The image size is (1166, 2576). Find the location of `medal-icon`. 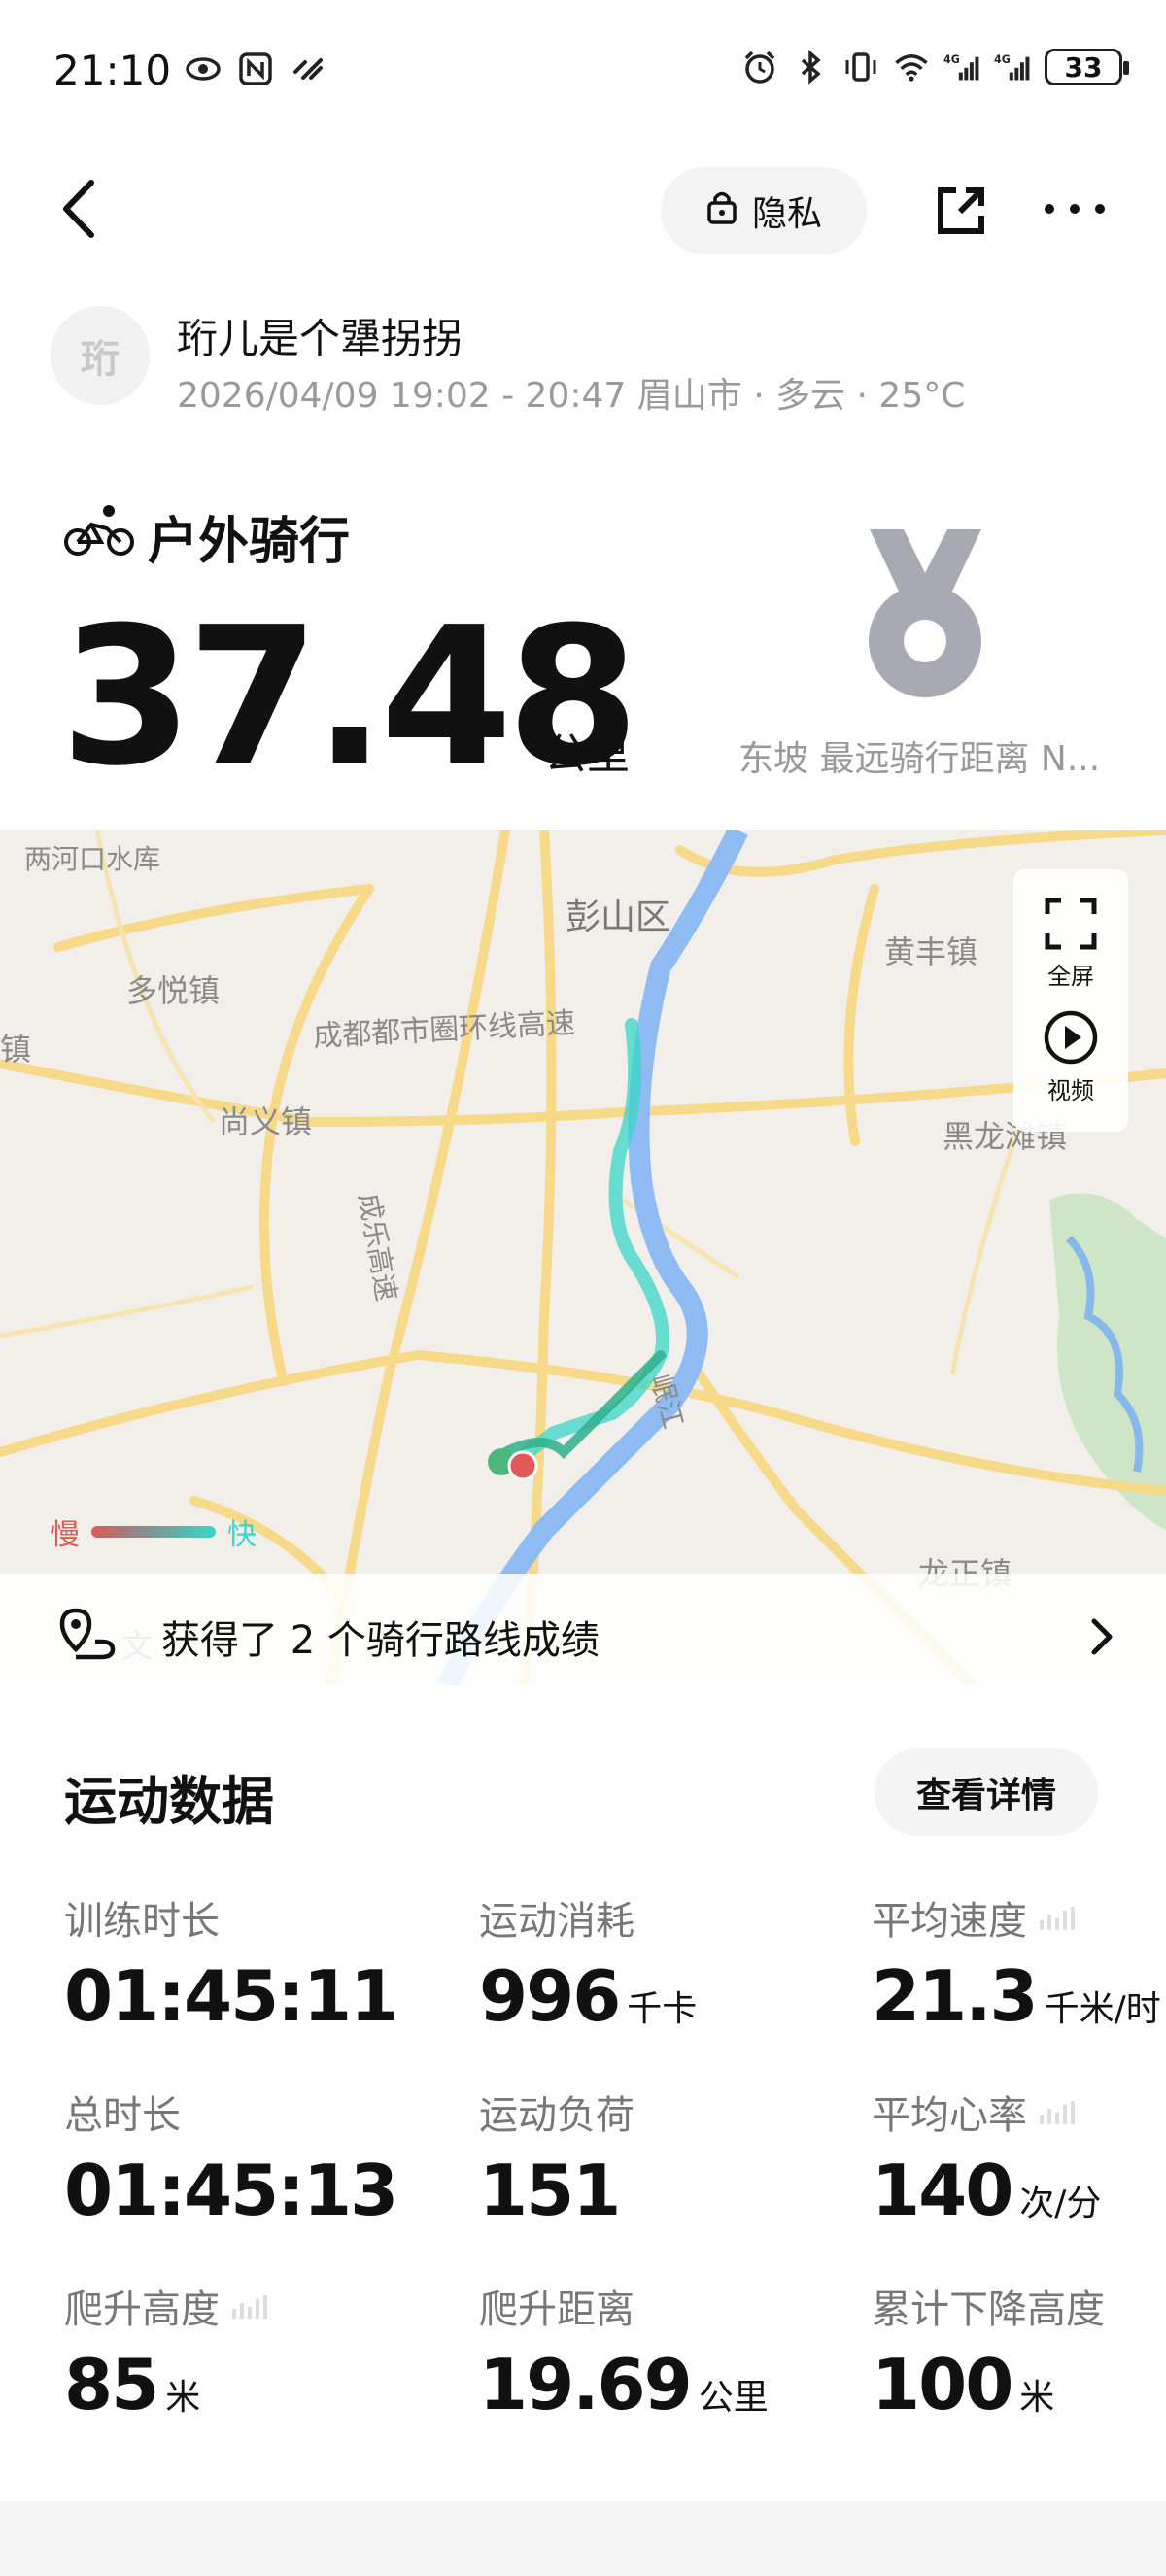

medal-icon is located at coordinates (925, 616).